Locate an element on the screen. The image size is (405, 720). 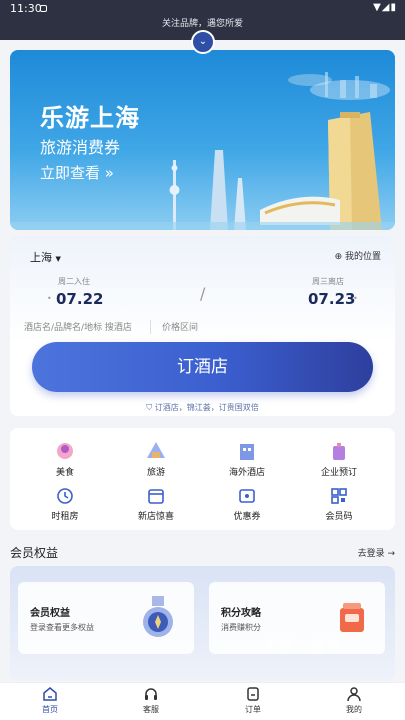
login-link: 去登录 → is located at coordinates (376, 552).